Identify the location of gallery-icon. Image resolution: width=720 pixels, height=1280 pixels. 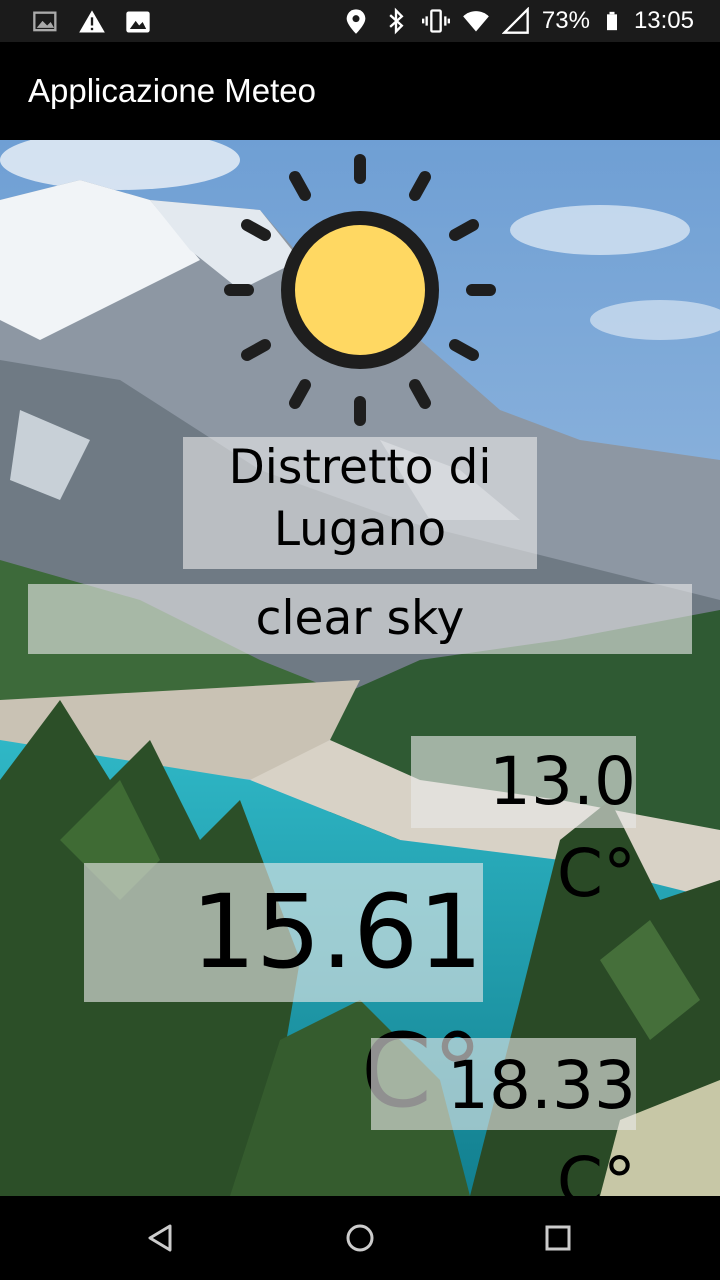
(138, 22).